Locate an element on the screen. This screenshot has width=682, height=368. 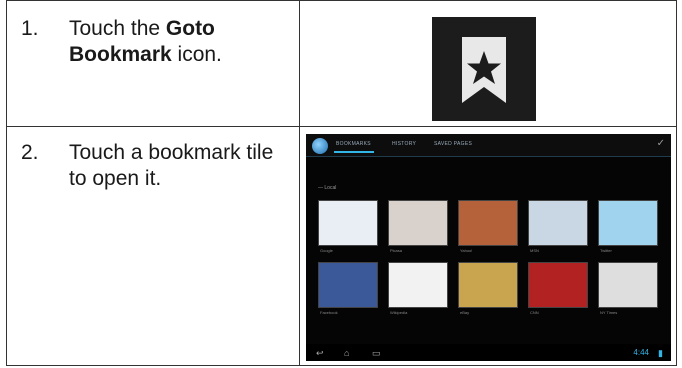
tab-history: HISTORY is located at coordinates (404, 144).